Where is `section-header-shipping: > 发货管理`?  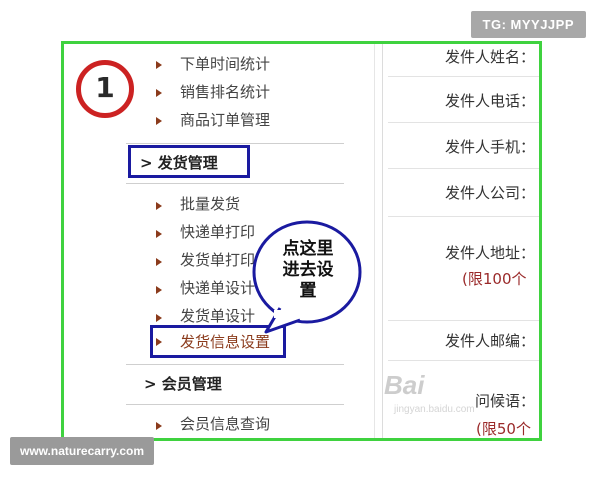 section-header-shipping: > 发货管理 is located at coordinates (179, 162).